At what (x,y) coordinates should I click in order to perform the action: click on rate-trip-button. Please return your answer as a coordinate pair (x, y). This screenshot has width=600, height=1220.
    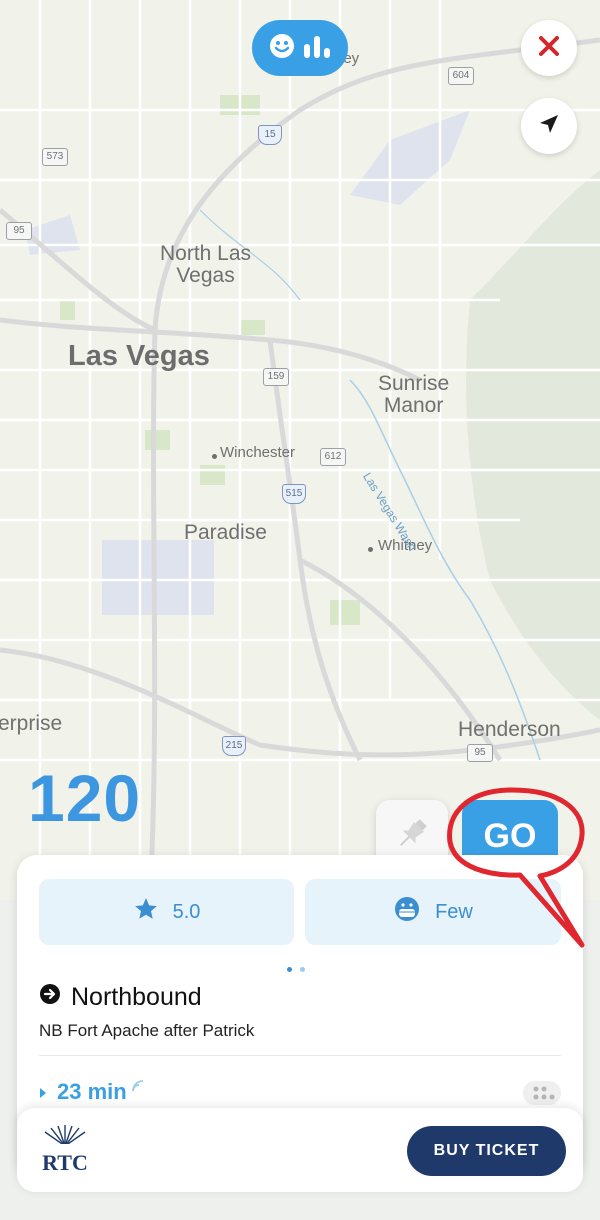
    Looking at the image, I should click on (300, 48).